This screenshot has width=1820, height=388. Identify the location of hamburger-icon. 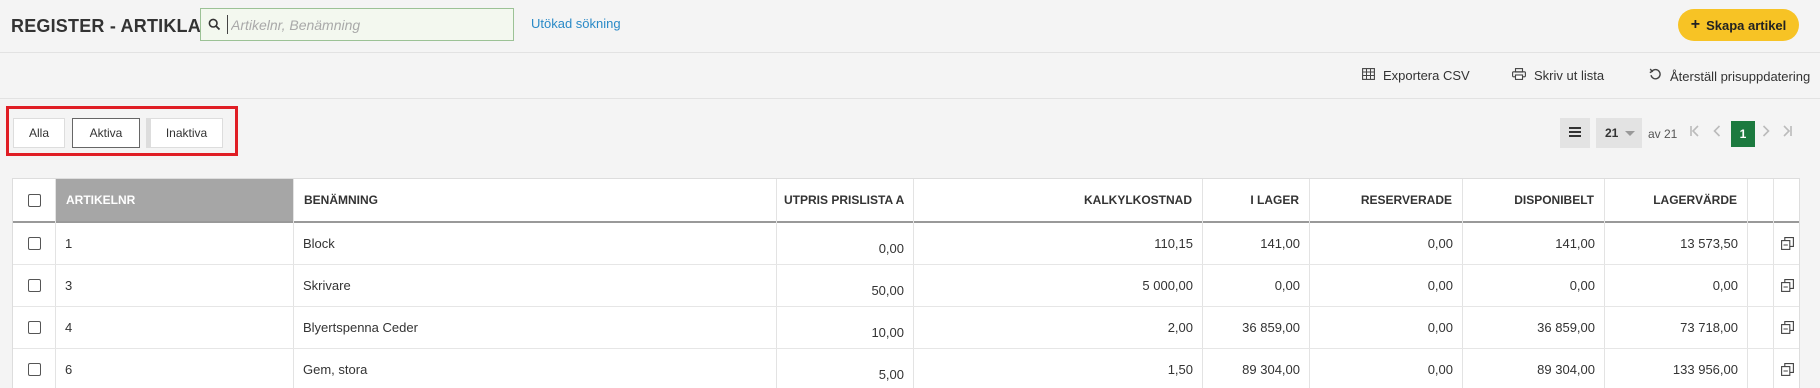
(1575, 133).